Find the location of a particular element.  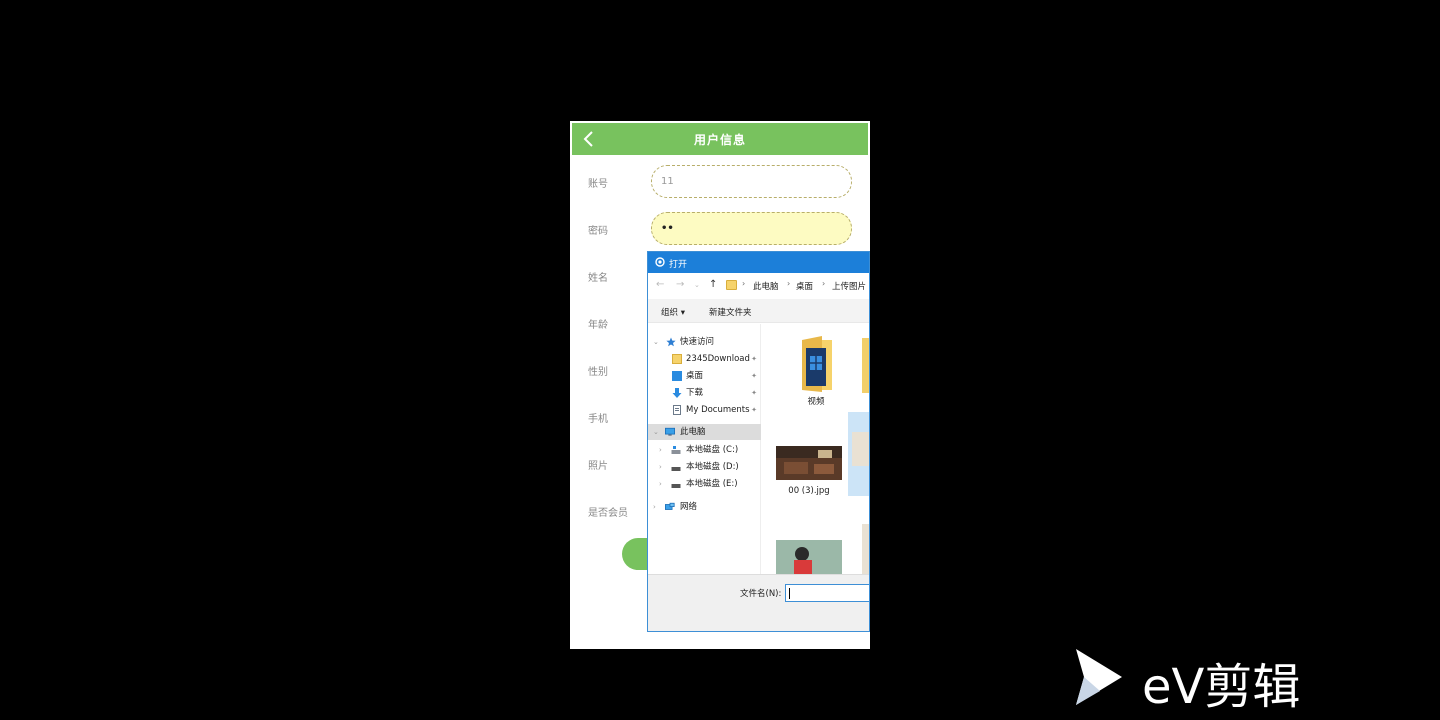

nav-label: 本地磁盘 (E:) is located at coordinates (712, 484).